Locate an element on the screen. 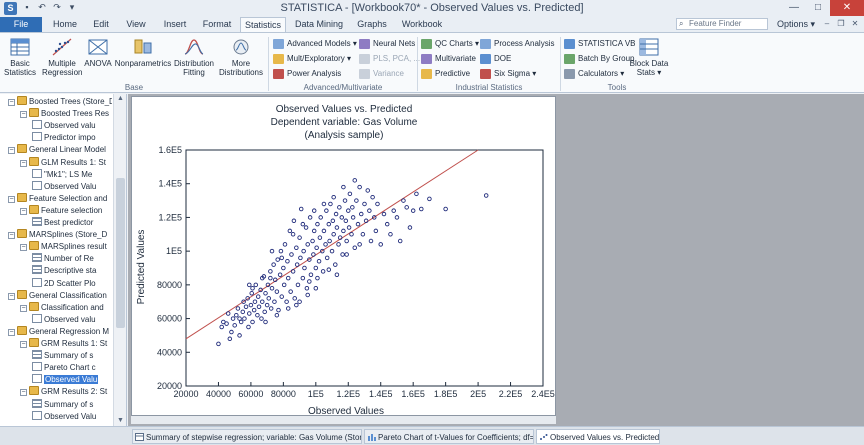 This screenshot has width=864, height=445. mult-exploratory-button: Mult/Exploratory ▾ is located at coordinates (312, 59).